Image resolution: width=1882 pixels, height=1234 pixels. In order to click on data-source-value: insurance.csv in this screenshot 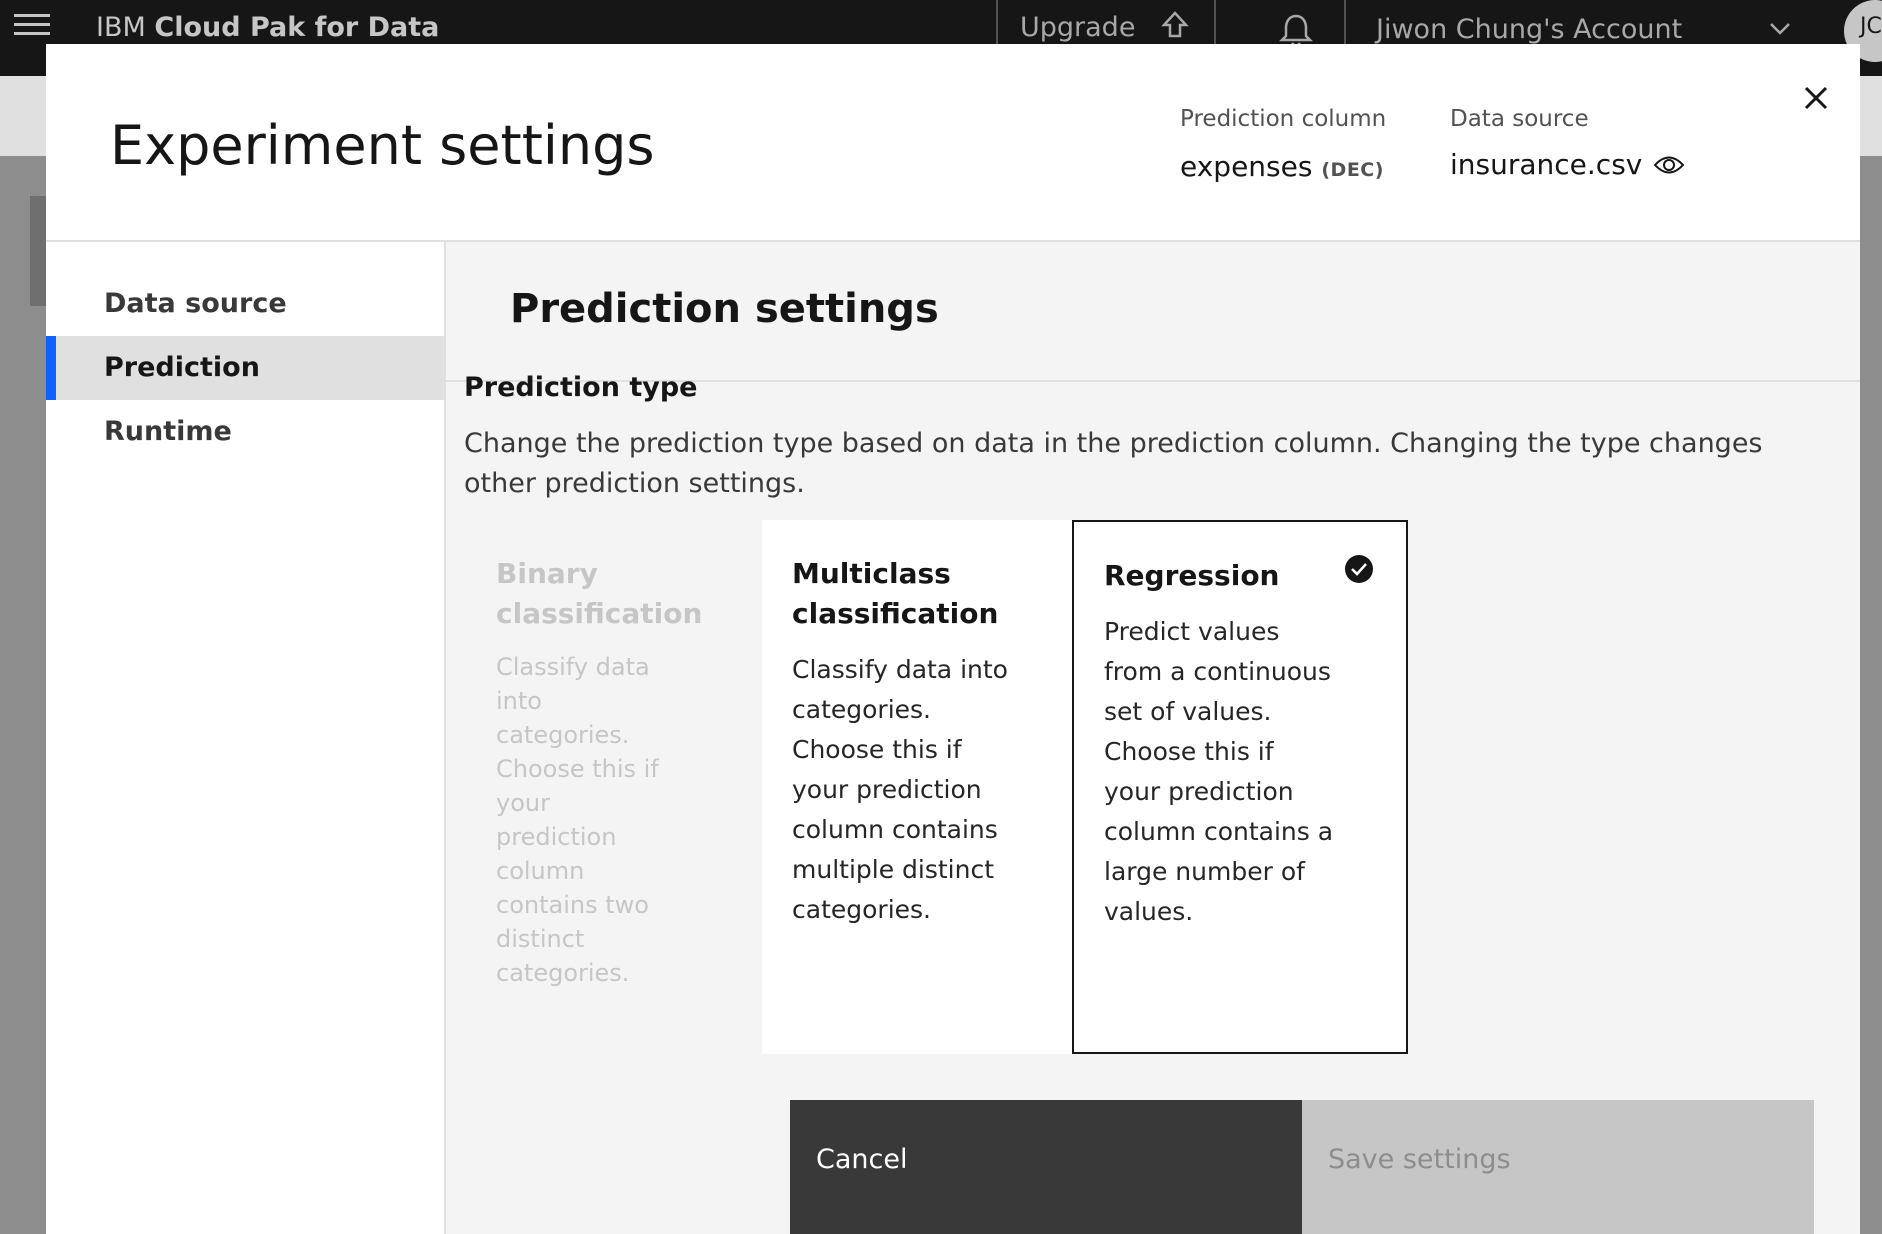, I will do `click(1567, 165)`.